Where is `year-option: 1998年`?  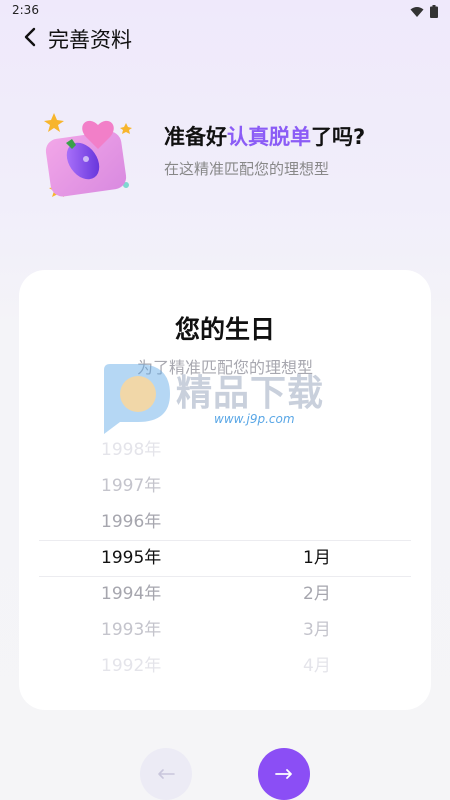 year-option: 1998年 is located at coordinates (131, 450).